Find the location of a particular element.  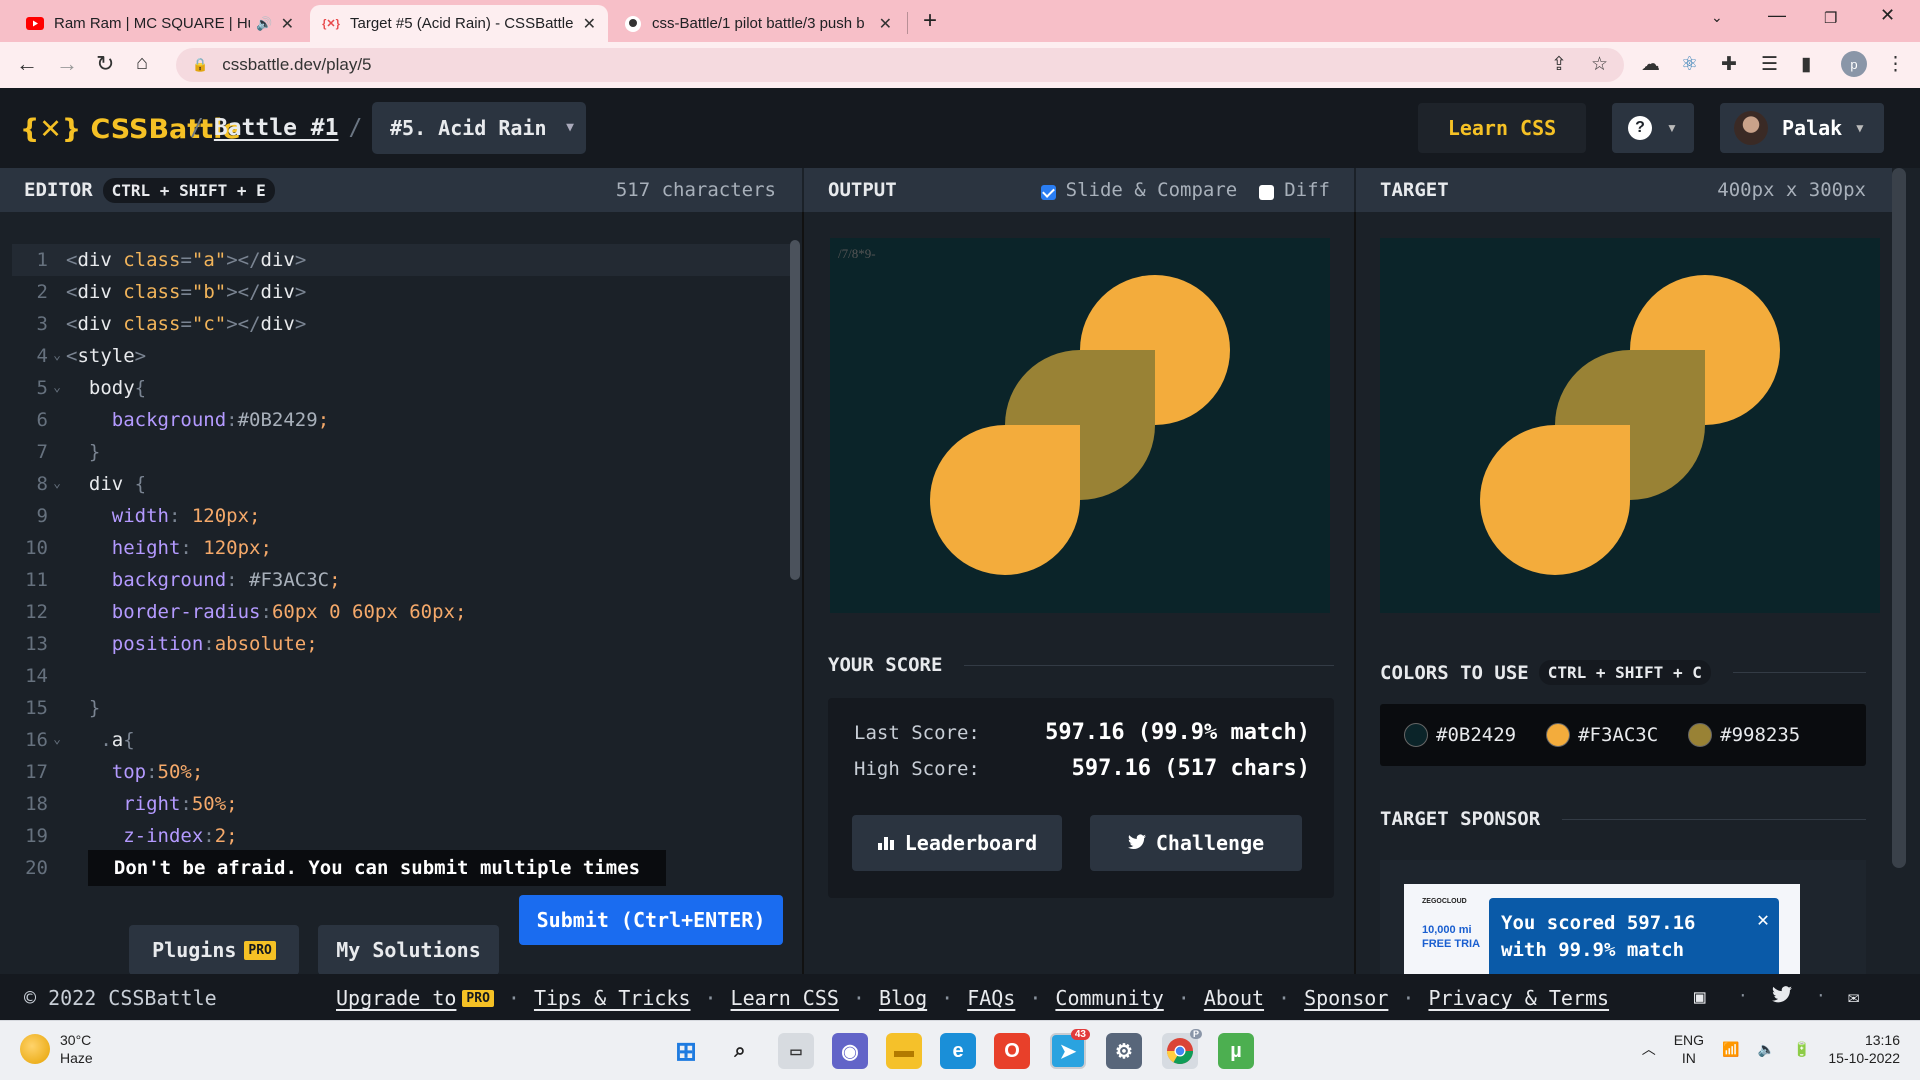

code-line: 7 } is located at coordinates (401, 452).